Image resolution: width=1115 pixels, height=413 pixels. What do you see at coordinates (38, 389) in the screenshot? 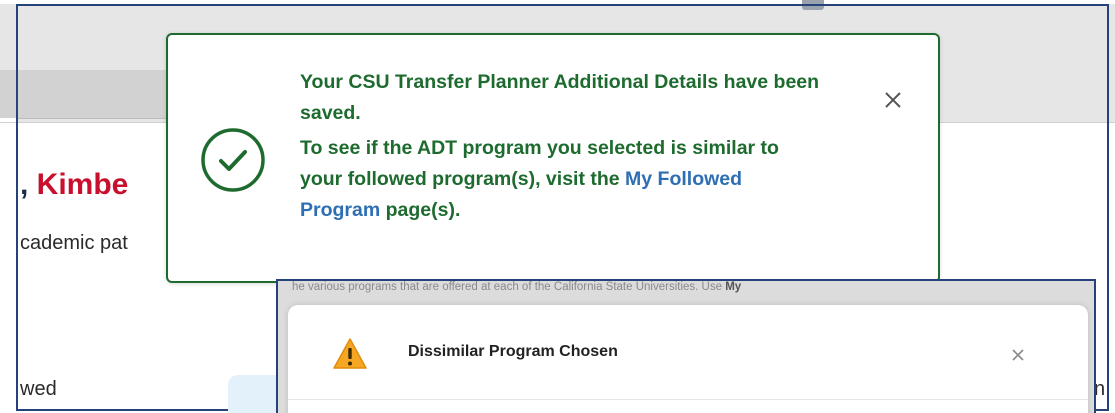
I see `followed-label: wed` at bounding box center [38, 389].